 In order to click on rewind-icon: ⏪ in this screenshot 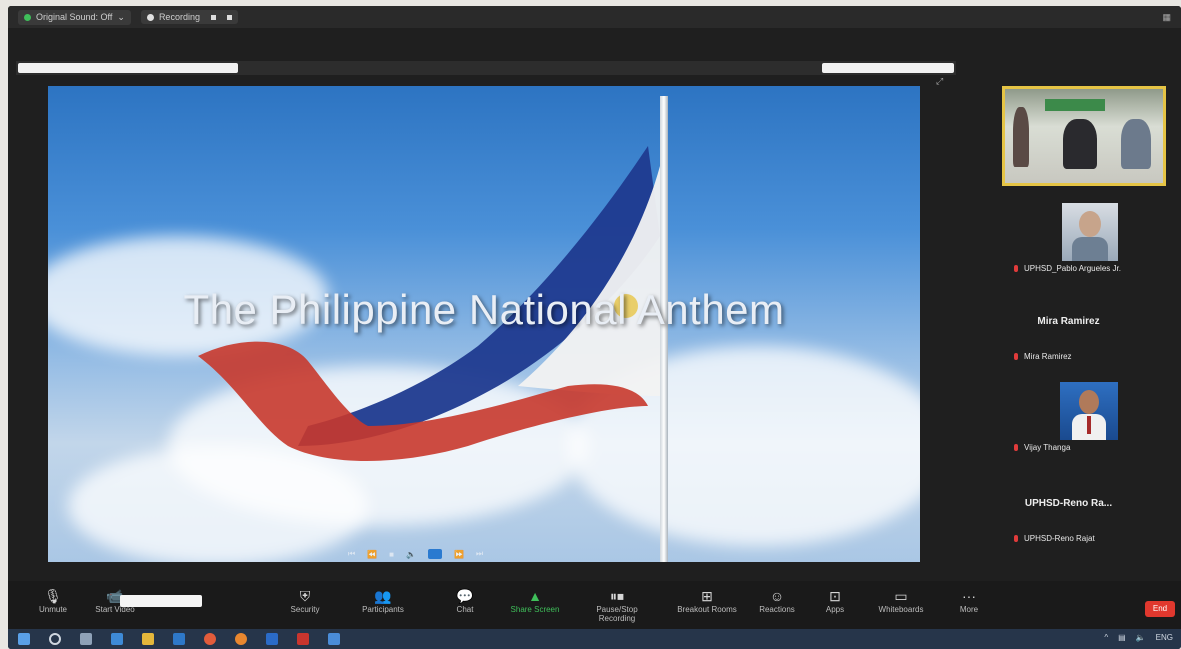, I will do `click(372, 554)`.